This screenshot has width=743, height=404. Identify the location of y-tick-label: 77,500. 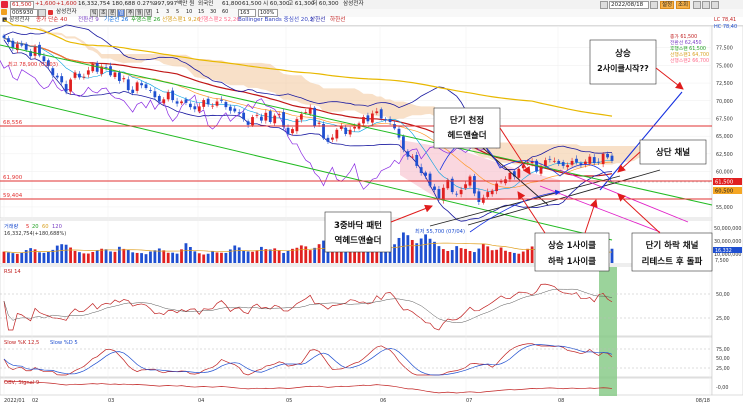
(724, 49).